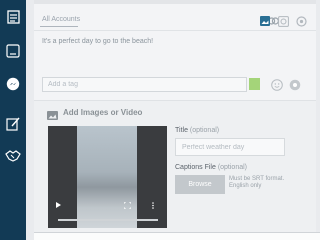  I want to click on emoji-icon, so click(277, 84).